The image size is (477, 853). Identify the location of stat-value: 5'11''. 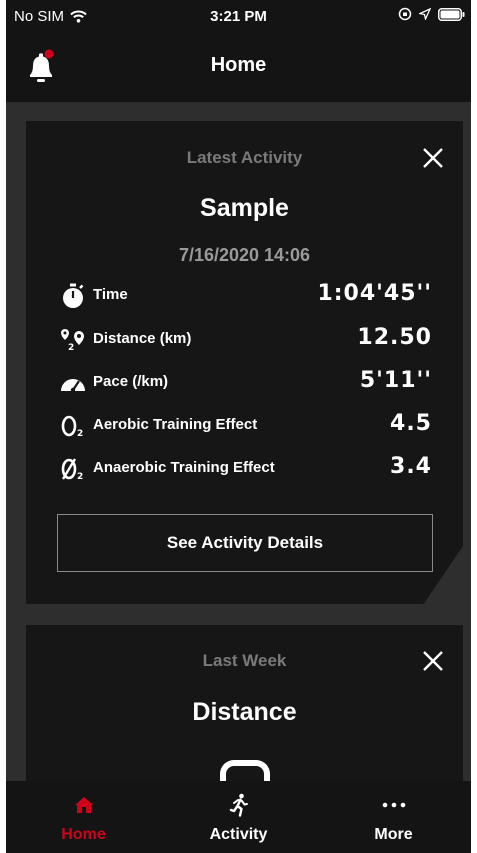
(395, 380).